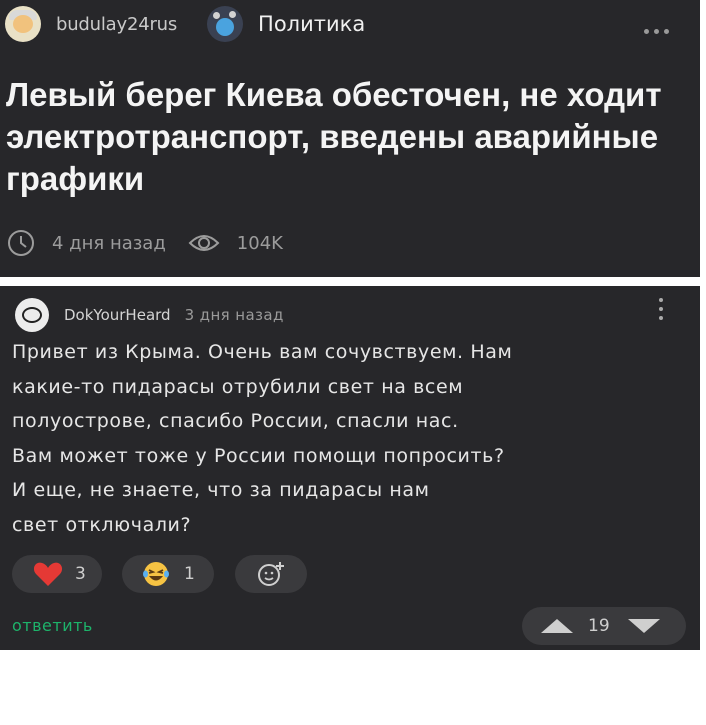 The width and height of the screenshot is (706, 725). Describe the element at coordinates (225, 24) in the screenshot. I see `community-avatar` at that location.